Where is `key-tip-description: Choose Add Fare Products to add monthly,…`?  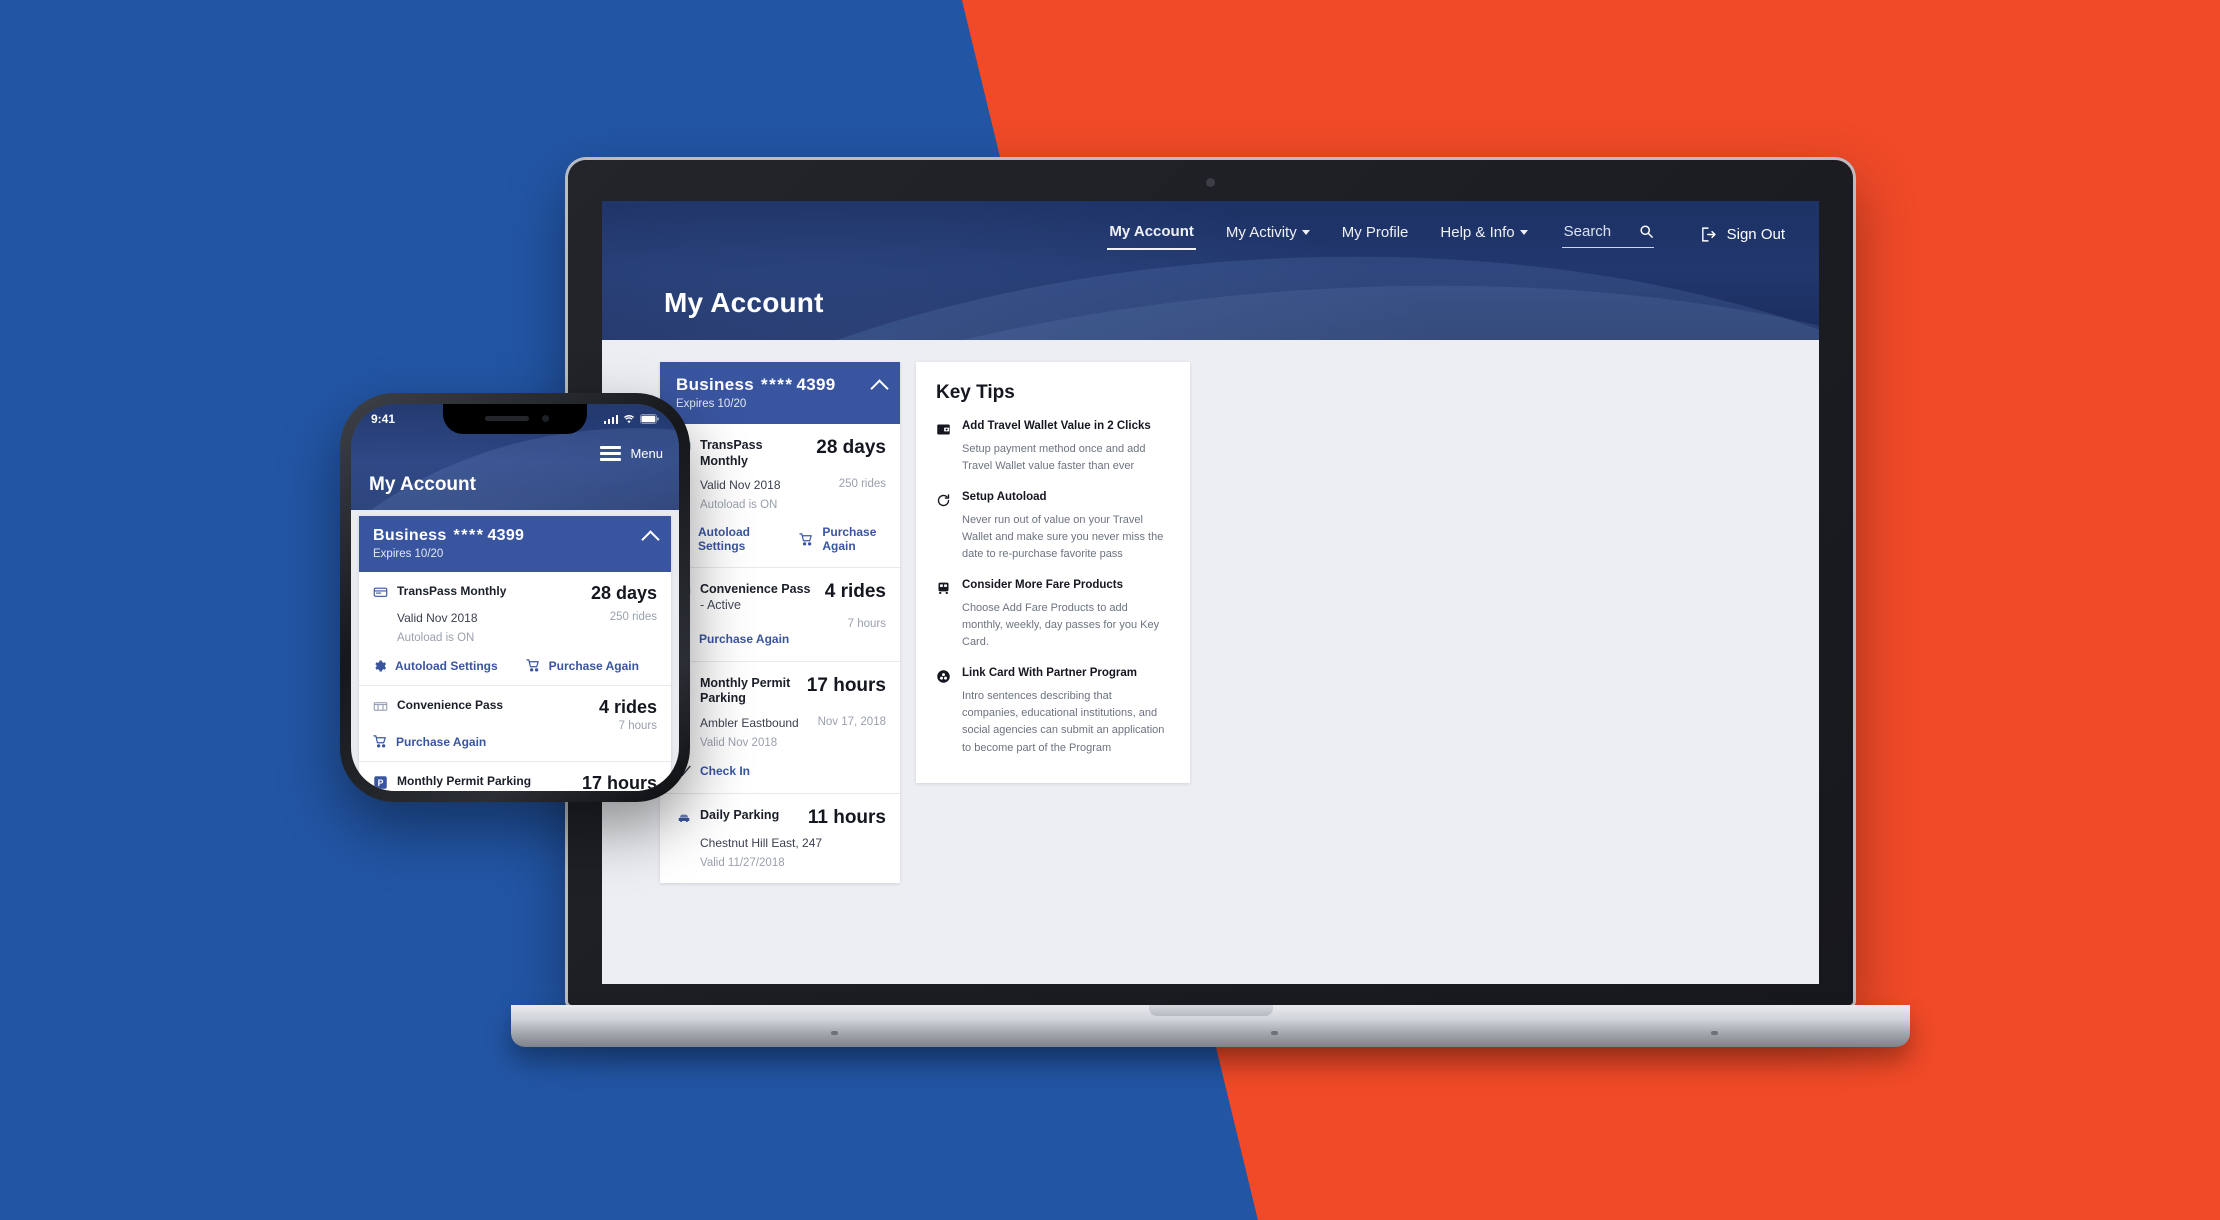 key-tip-description: Choose Add Fare Products to add monthly,… is located at coordinates (1061, 625).